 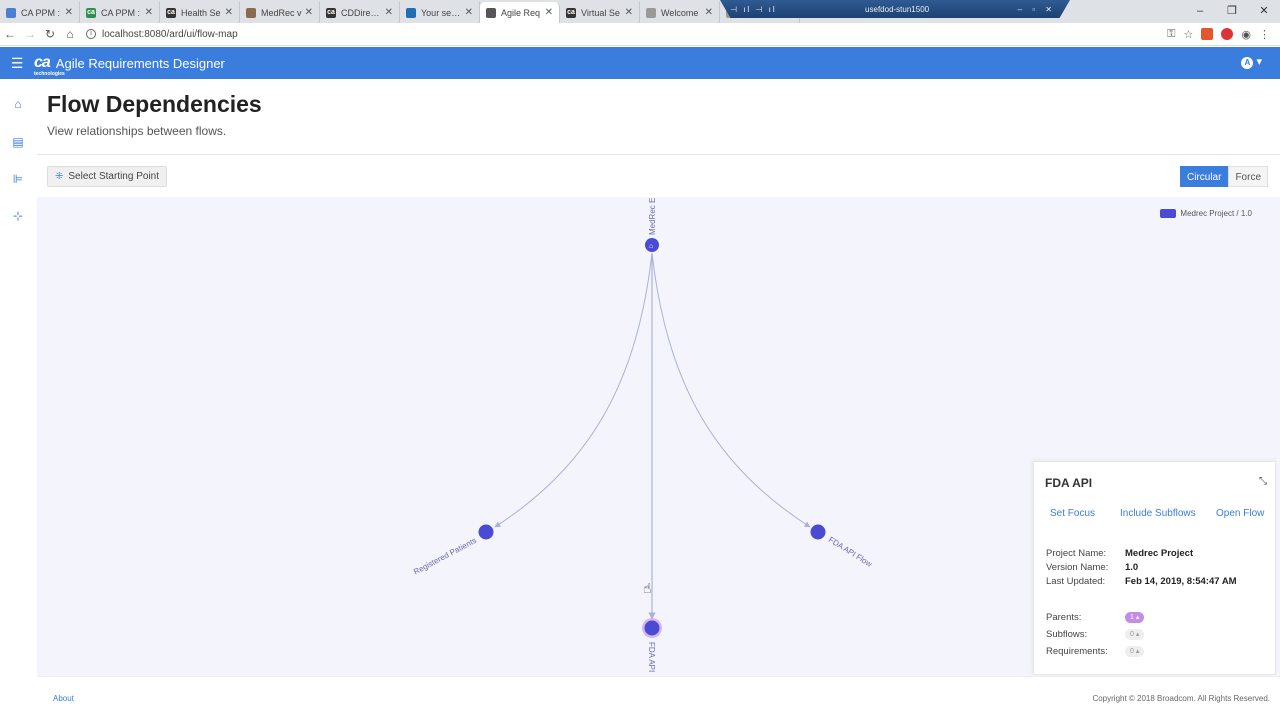 What do you see at coordinates (49, 74) in the screenshot?
I see `logo-subtext: technologies` at bounding box center [49, 74].